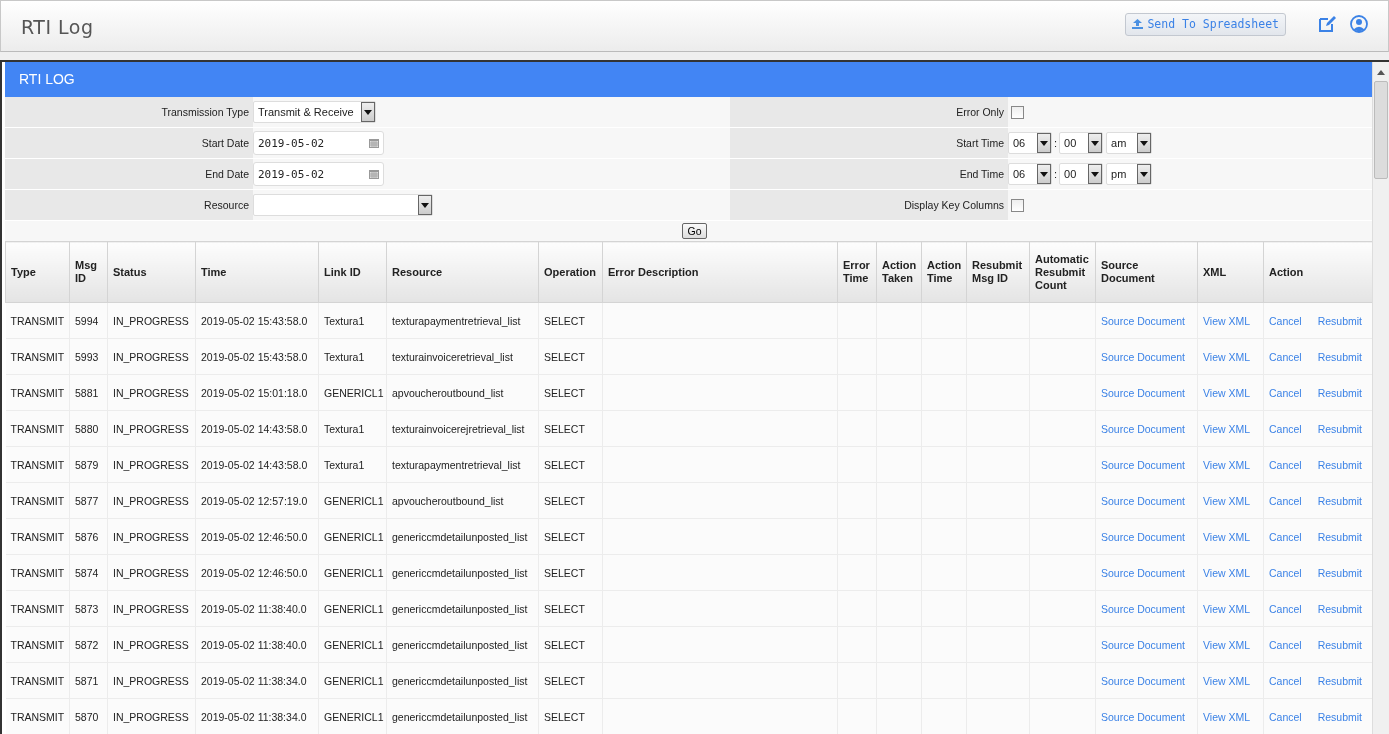 The height and width of the screenshot is (734, 1389). I want to click on column-header: Error Time, so click(857, 272).